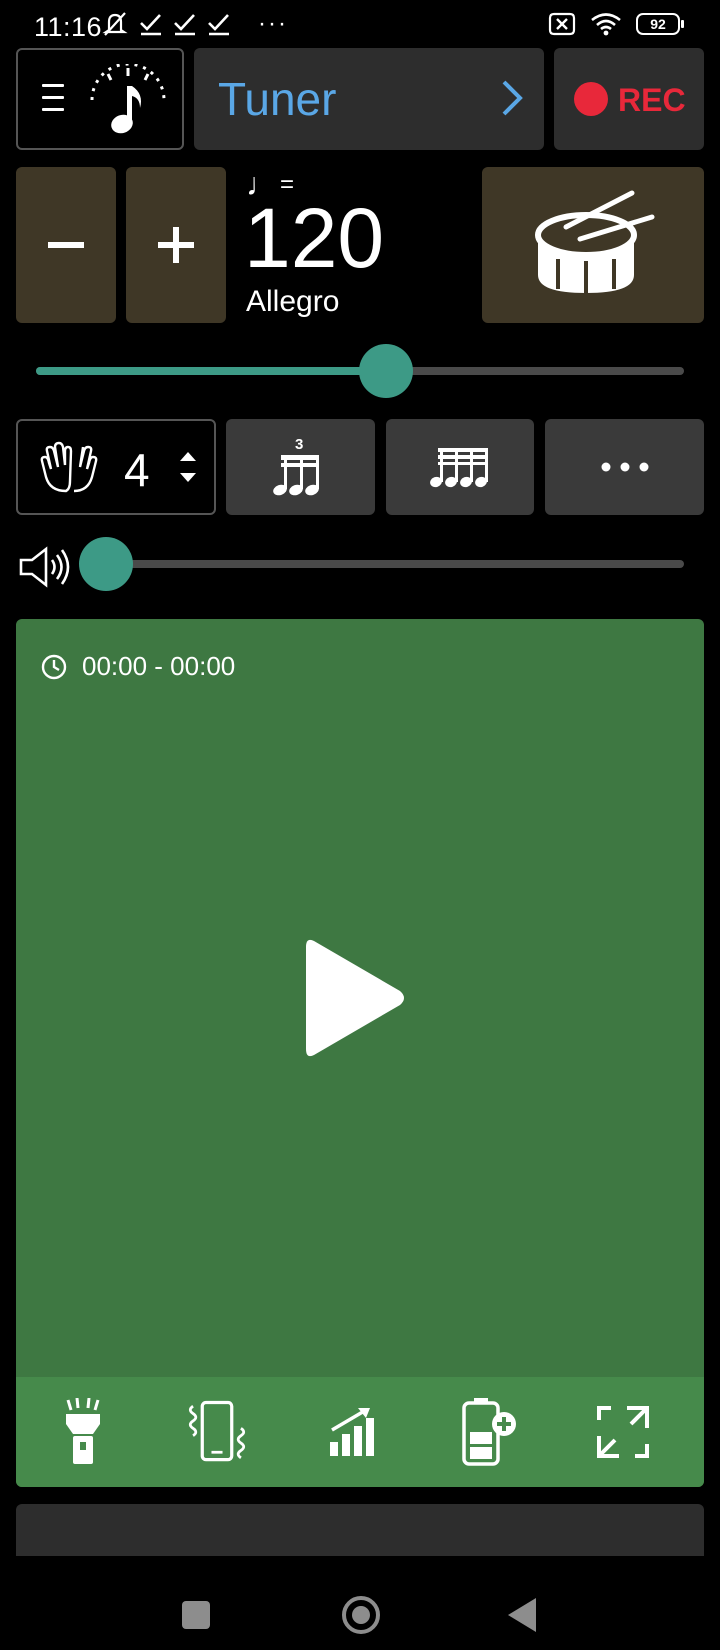 The width and height of the screenshot is (720, 1650). What do you see at coordinates (314, 238) in the screenshot?
I see `bpm-value: 120` at bounding box center [314, 238].